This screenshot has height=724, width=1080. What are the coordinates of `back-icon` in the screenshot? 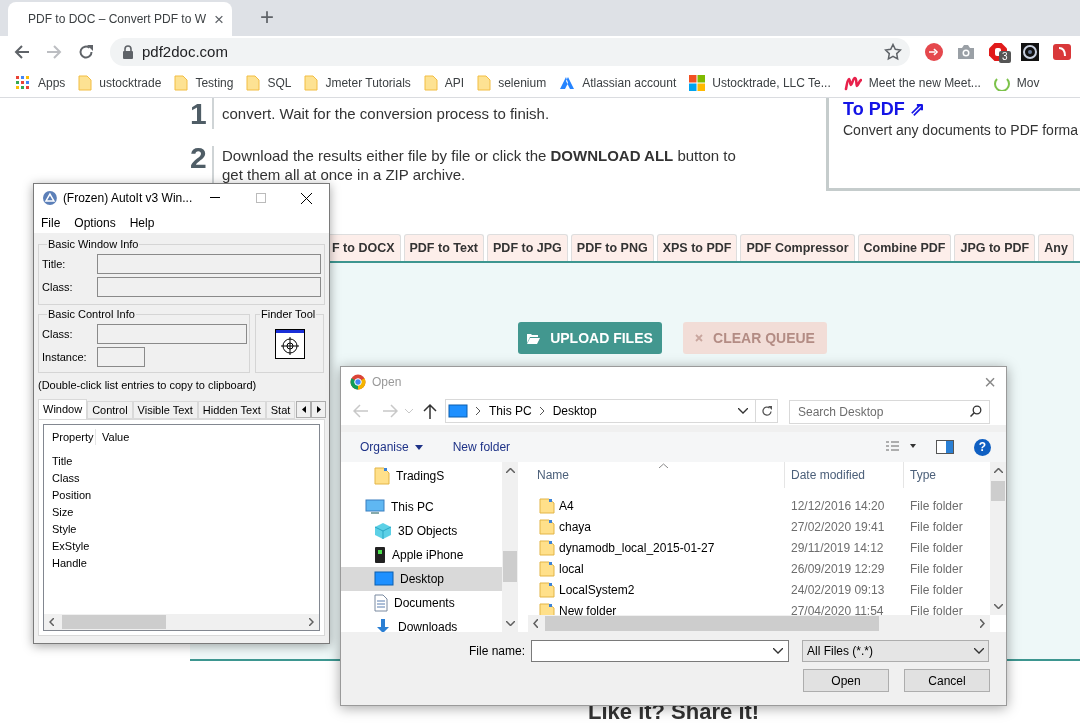 It's located at (22, 52).